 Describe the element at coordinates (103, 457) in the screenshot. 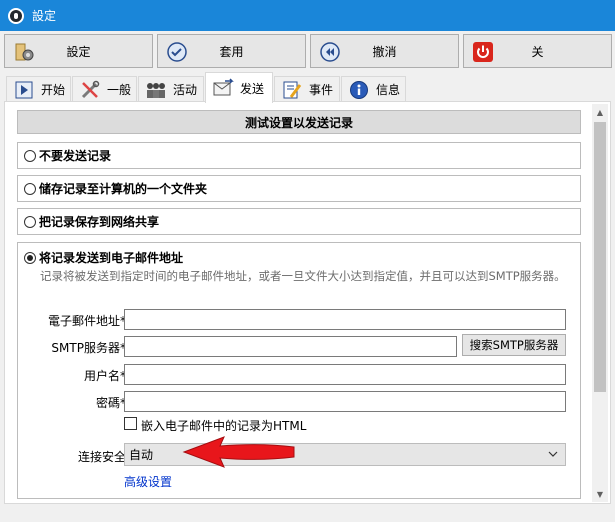

I see `connection-security-label: 连接安全:` at that location.